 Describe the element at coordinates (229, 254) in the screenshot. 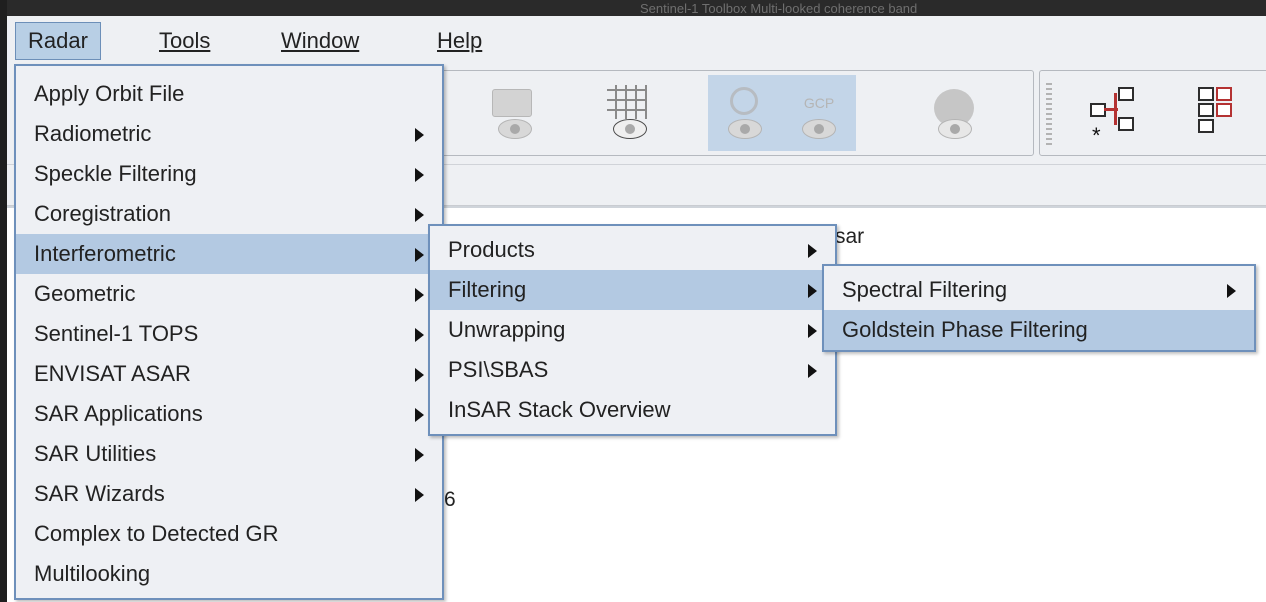

I see `menu-item-interferometric: Interferometric` at that location.